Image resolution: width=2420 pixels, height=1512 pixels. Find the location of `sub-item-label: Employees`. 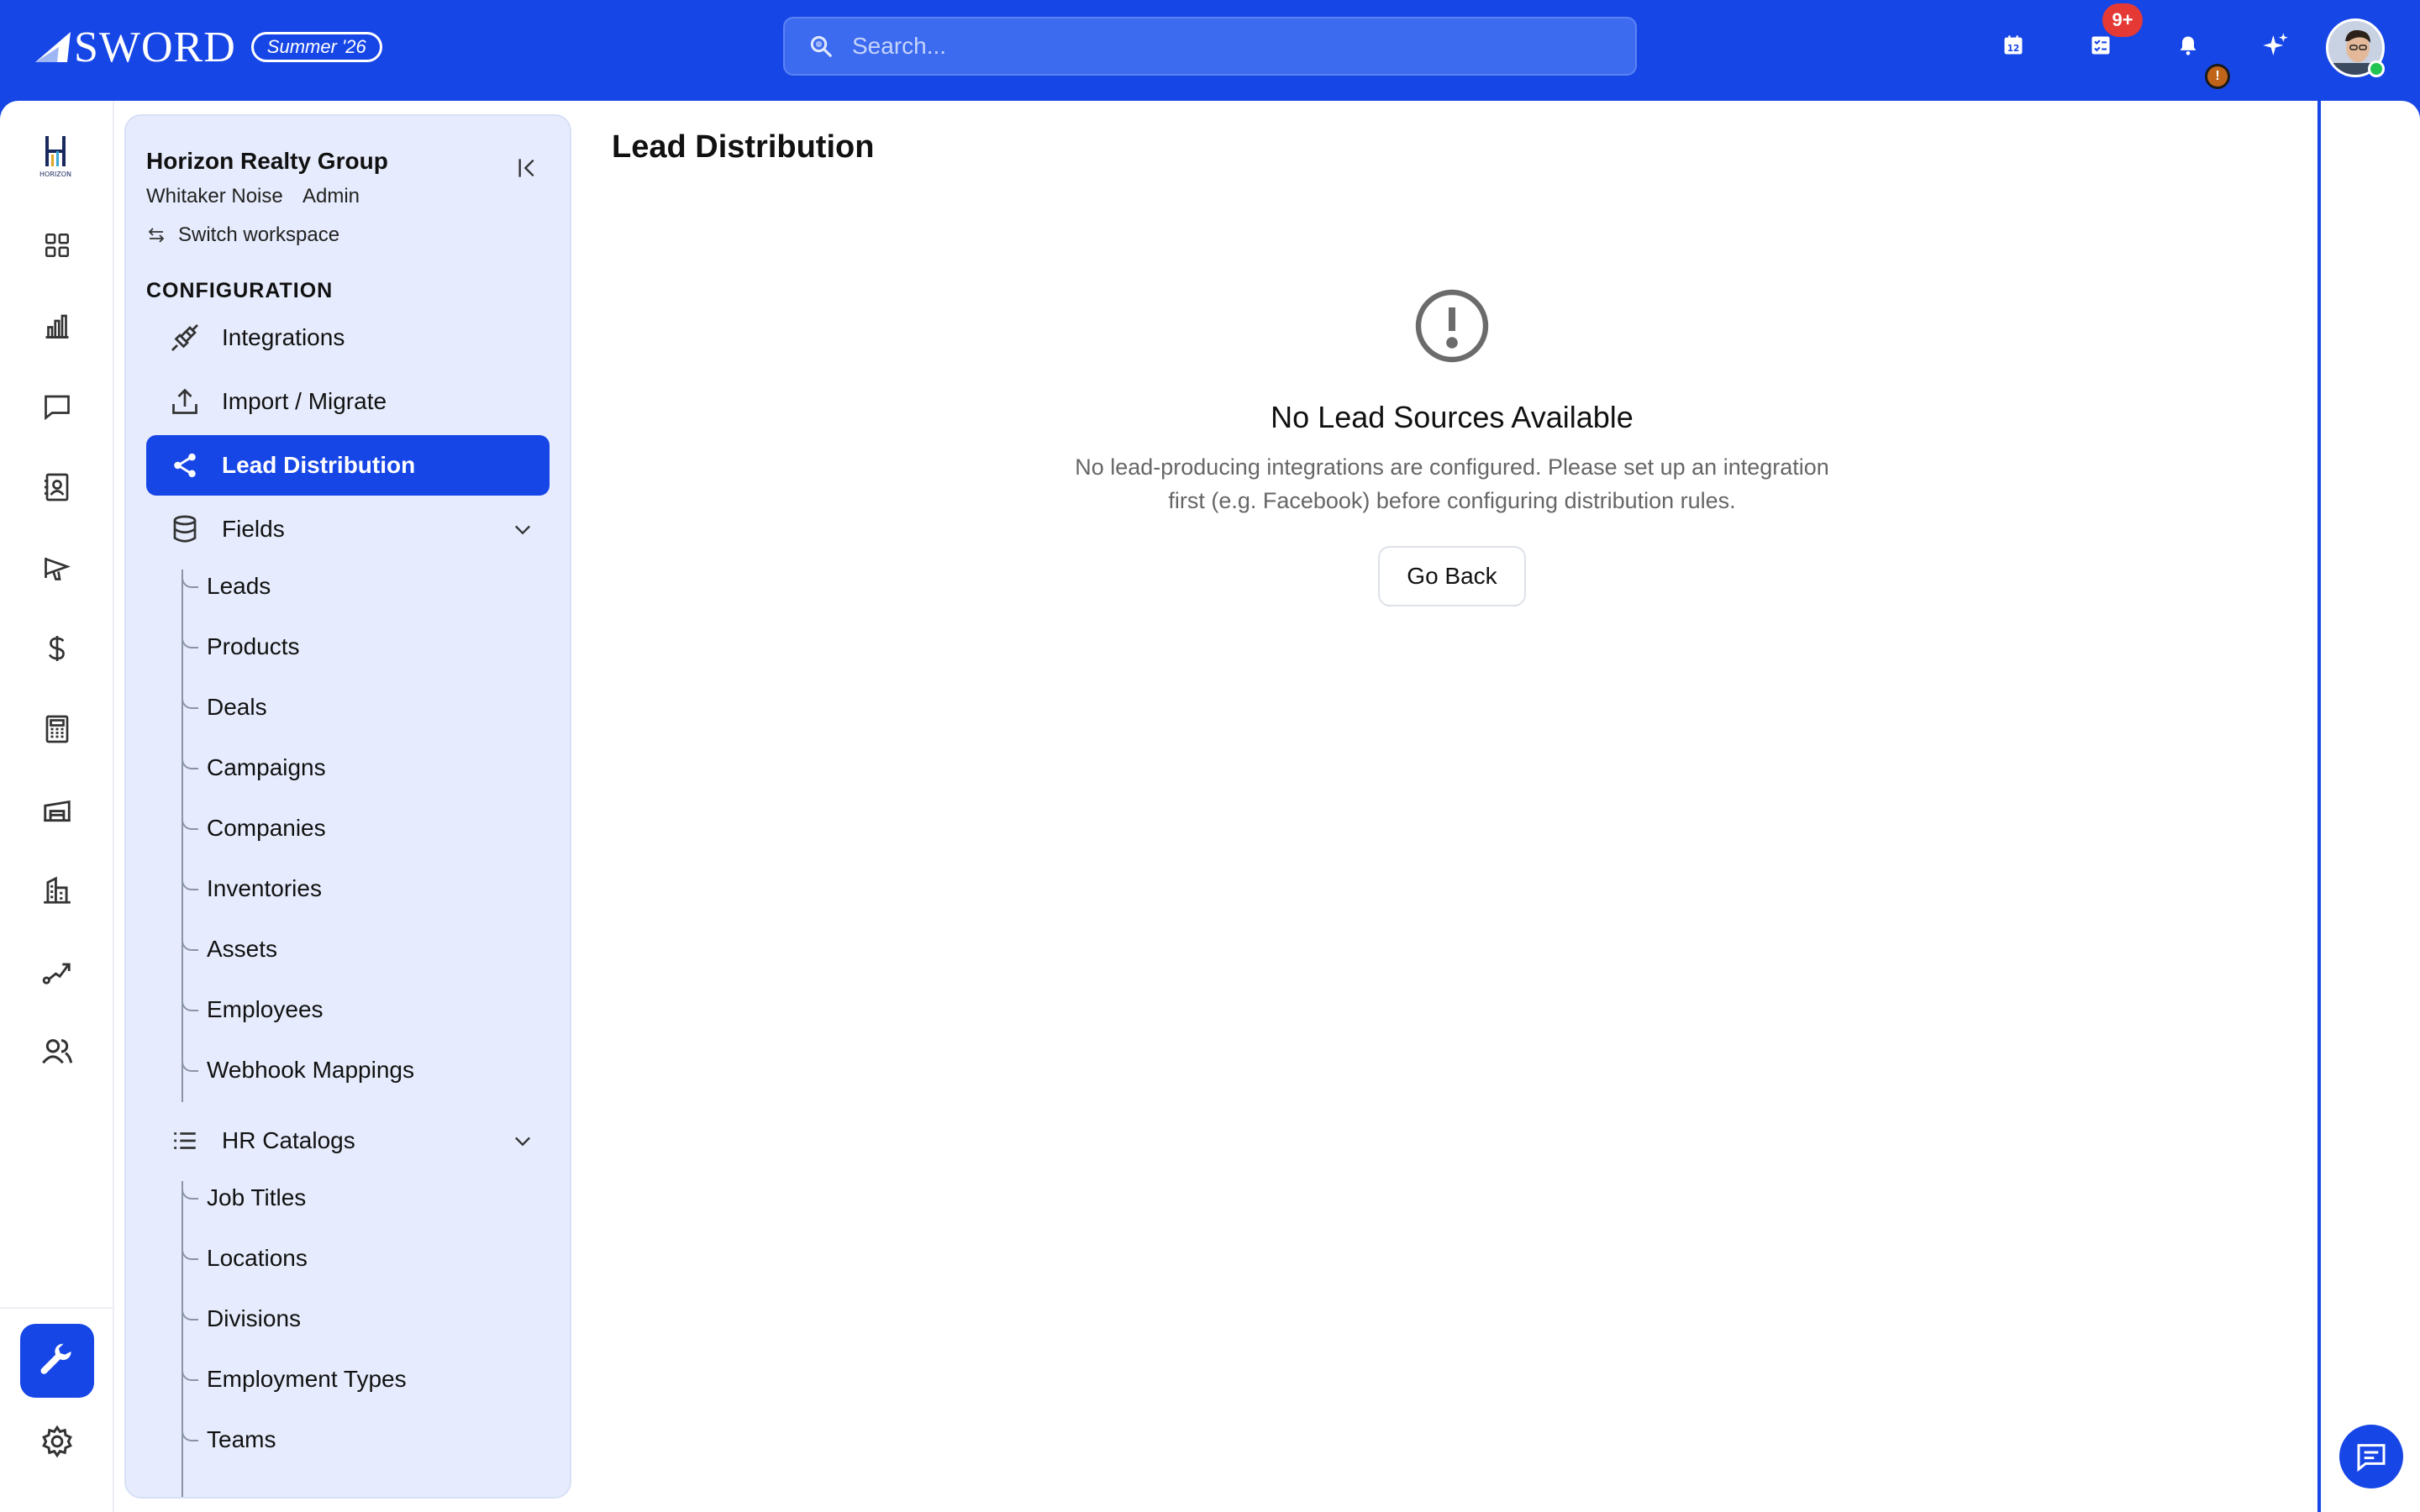

sub-item-label: Employees is located at coordinates (265, 1009).